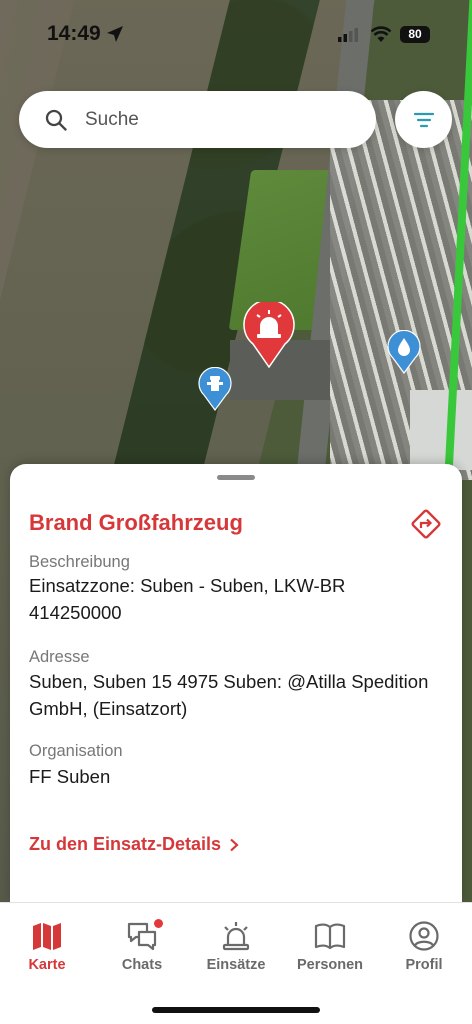 This screenshot has width=472, height=1024. What do you see at coordinates (115, 34) in the screenshot?
I see `location-arrow-icon` at bounding box center [115, 34].